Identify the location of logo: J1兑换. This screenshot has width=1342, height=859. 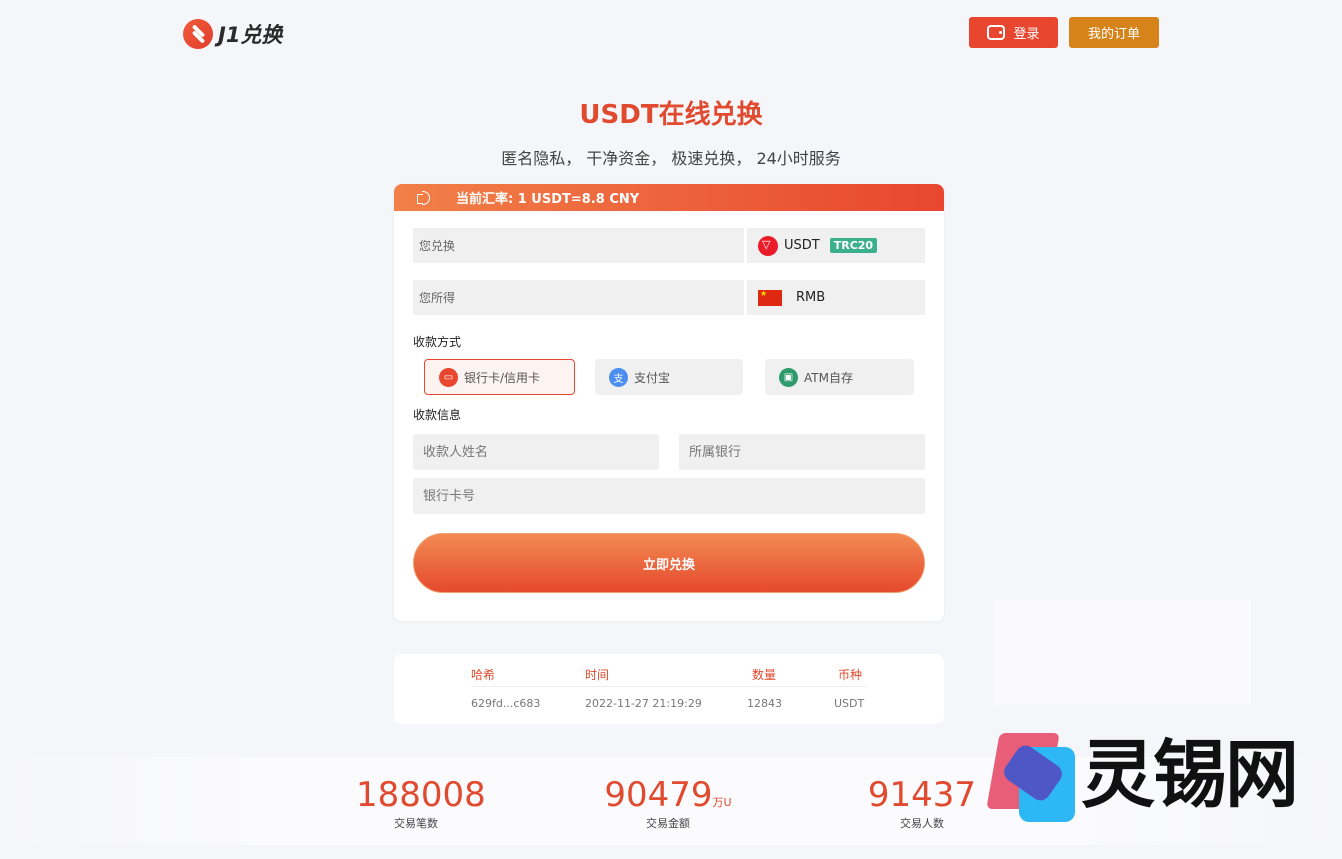
(232, 34).